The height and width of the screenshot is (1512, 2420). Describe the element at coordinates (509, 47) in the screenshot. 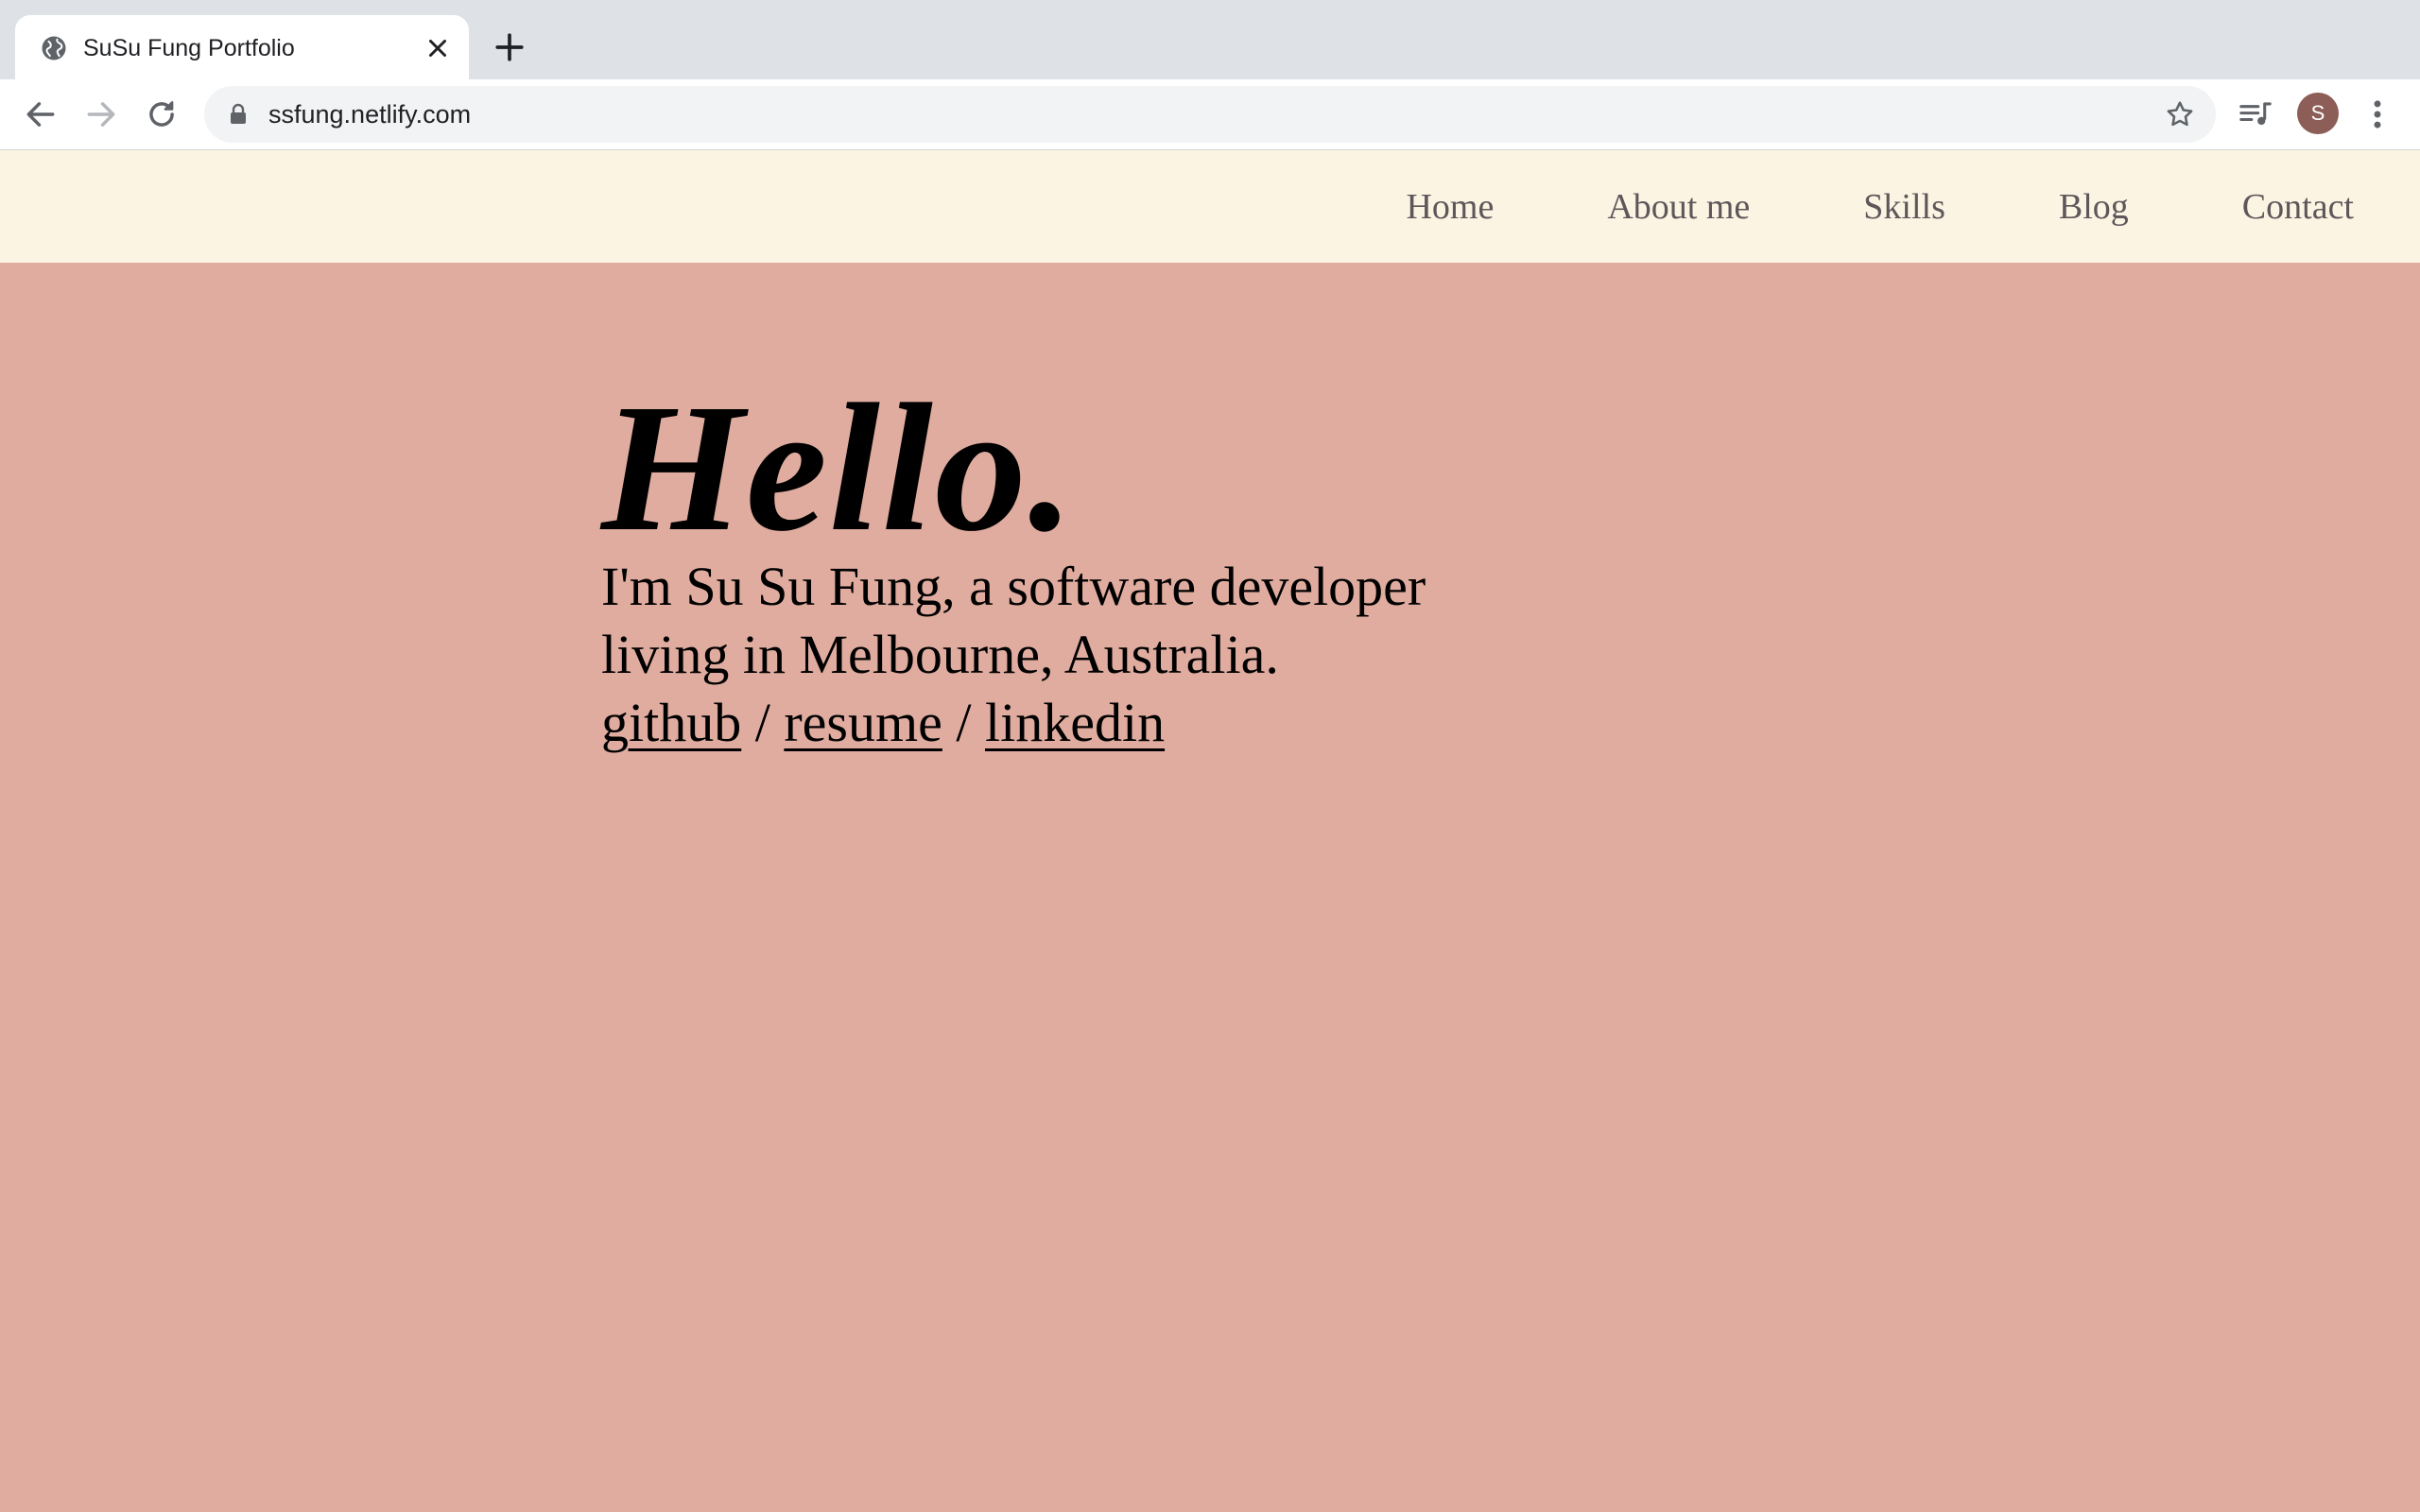

I see `plus-icon` at that location.